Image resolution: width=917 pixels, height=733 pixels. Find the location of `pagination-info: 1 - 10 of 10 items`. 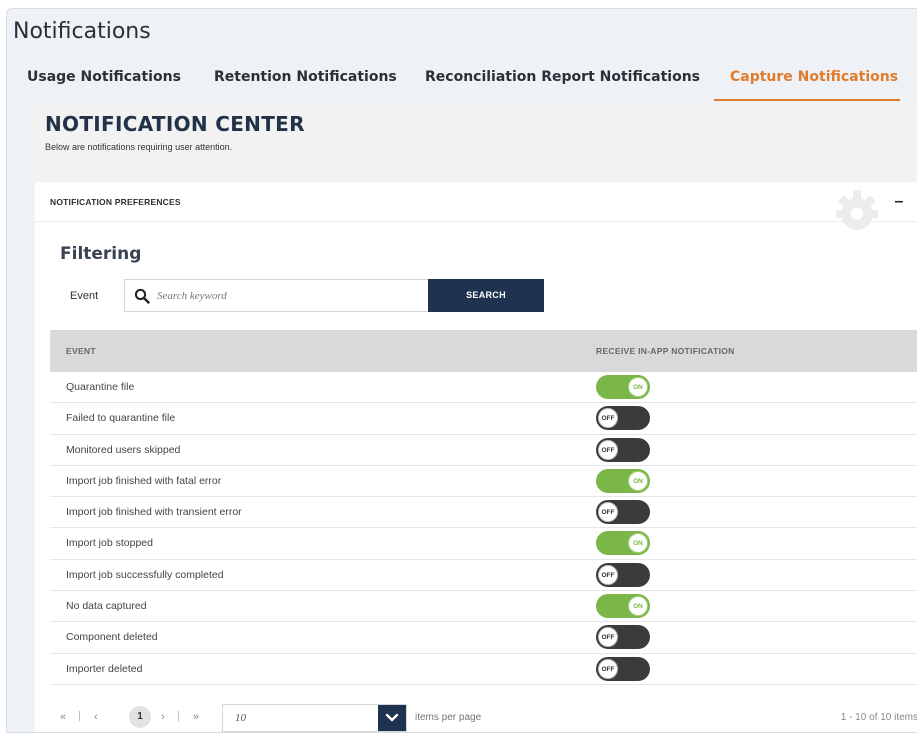

pagination-info: 1 - 10 of 10 items is located at coordinates (878, 717).